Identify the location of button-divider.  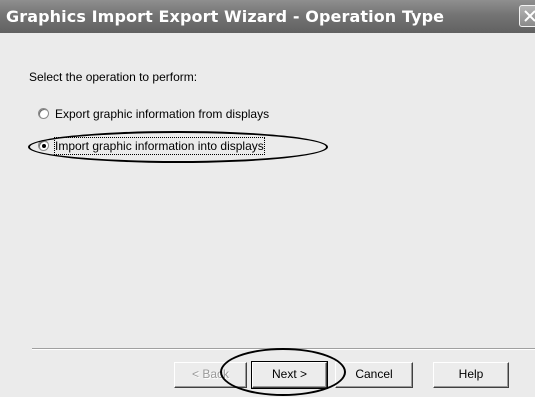
(283, 349).